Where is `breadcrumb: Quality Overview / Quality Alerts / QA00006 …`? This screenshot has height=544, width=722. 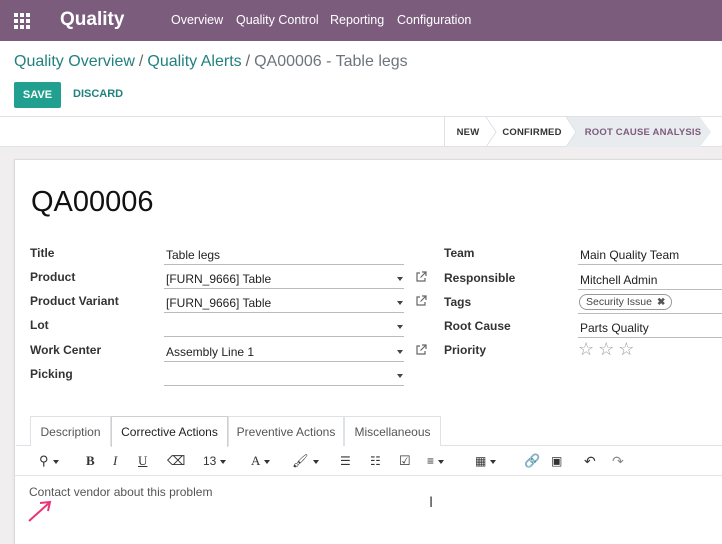
breadcrumb: Quality Overview / Quality Alerts / QA00006 … is located at coordinates (211, 62).